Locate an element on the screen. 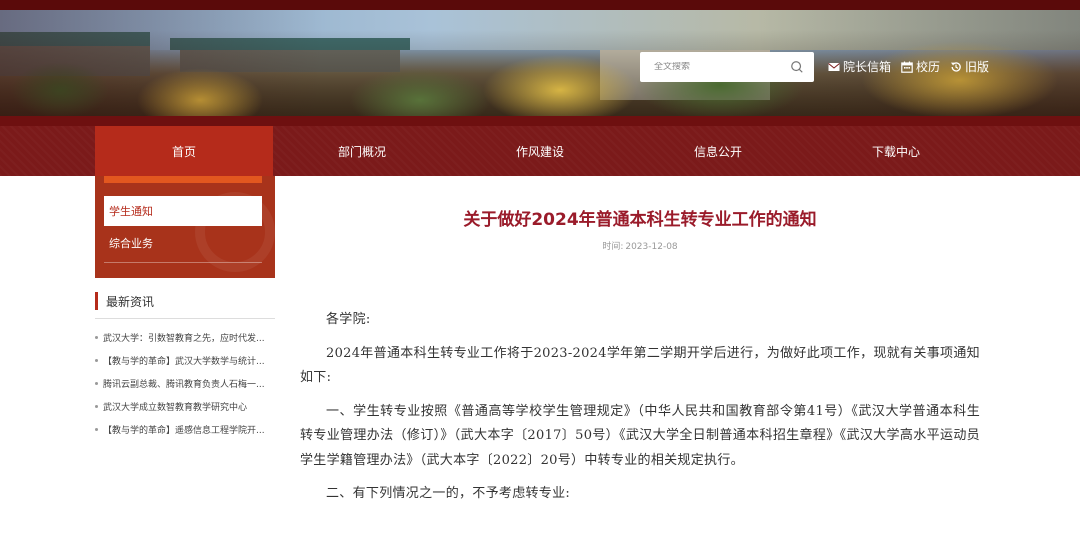 Image resolution: width=1080 pixels, height=540 pixels. banner-bottom-band is located at coordinates (540, 121).